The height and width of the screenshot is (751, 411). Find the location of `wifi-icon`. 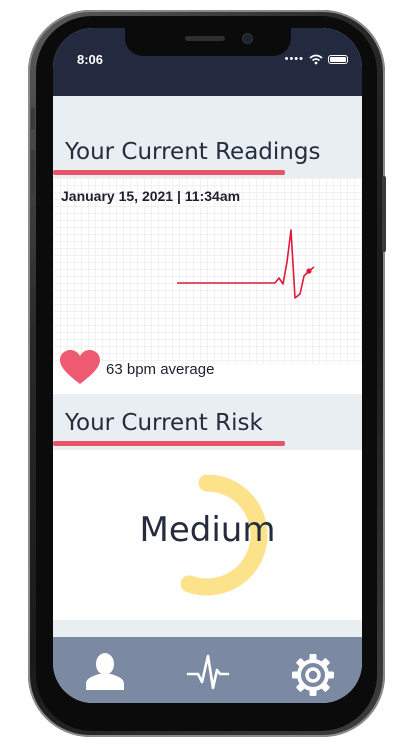

wifi-icon is located at coordinates (316, 59).